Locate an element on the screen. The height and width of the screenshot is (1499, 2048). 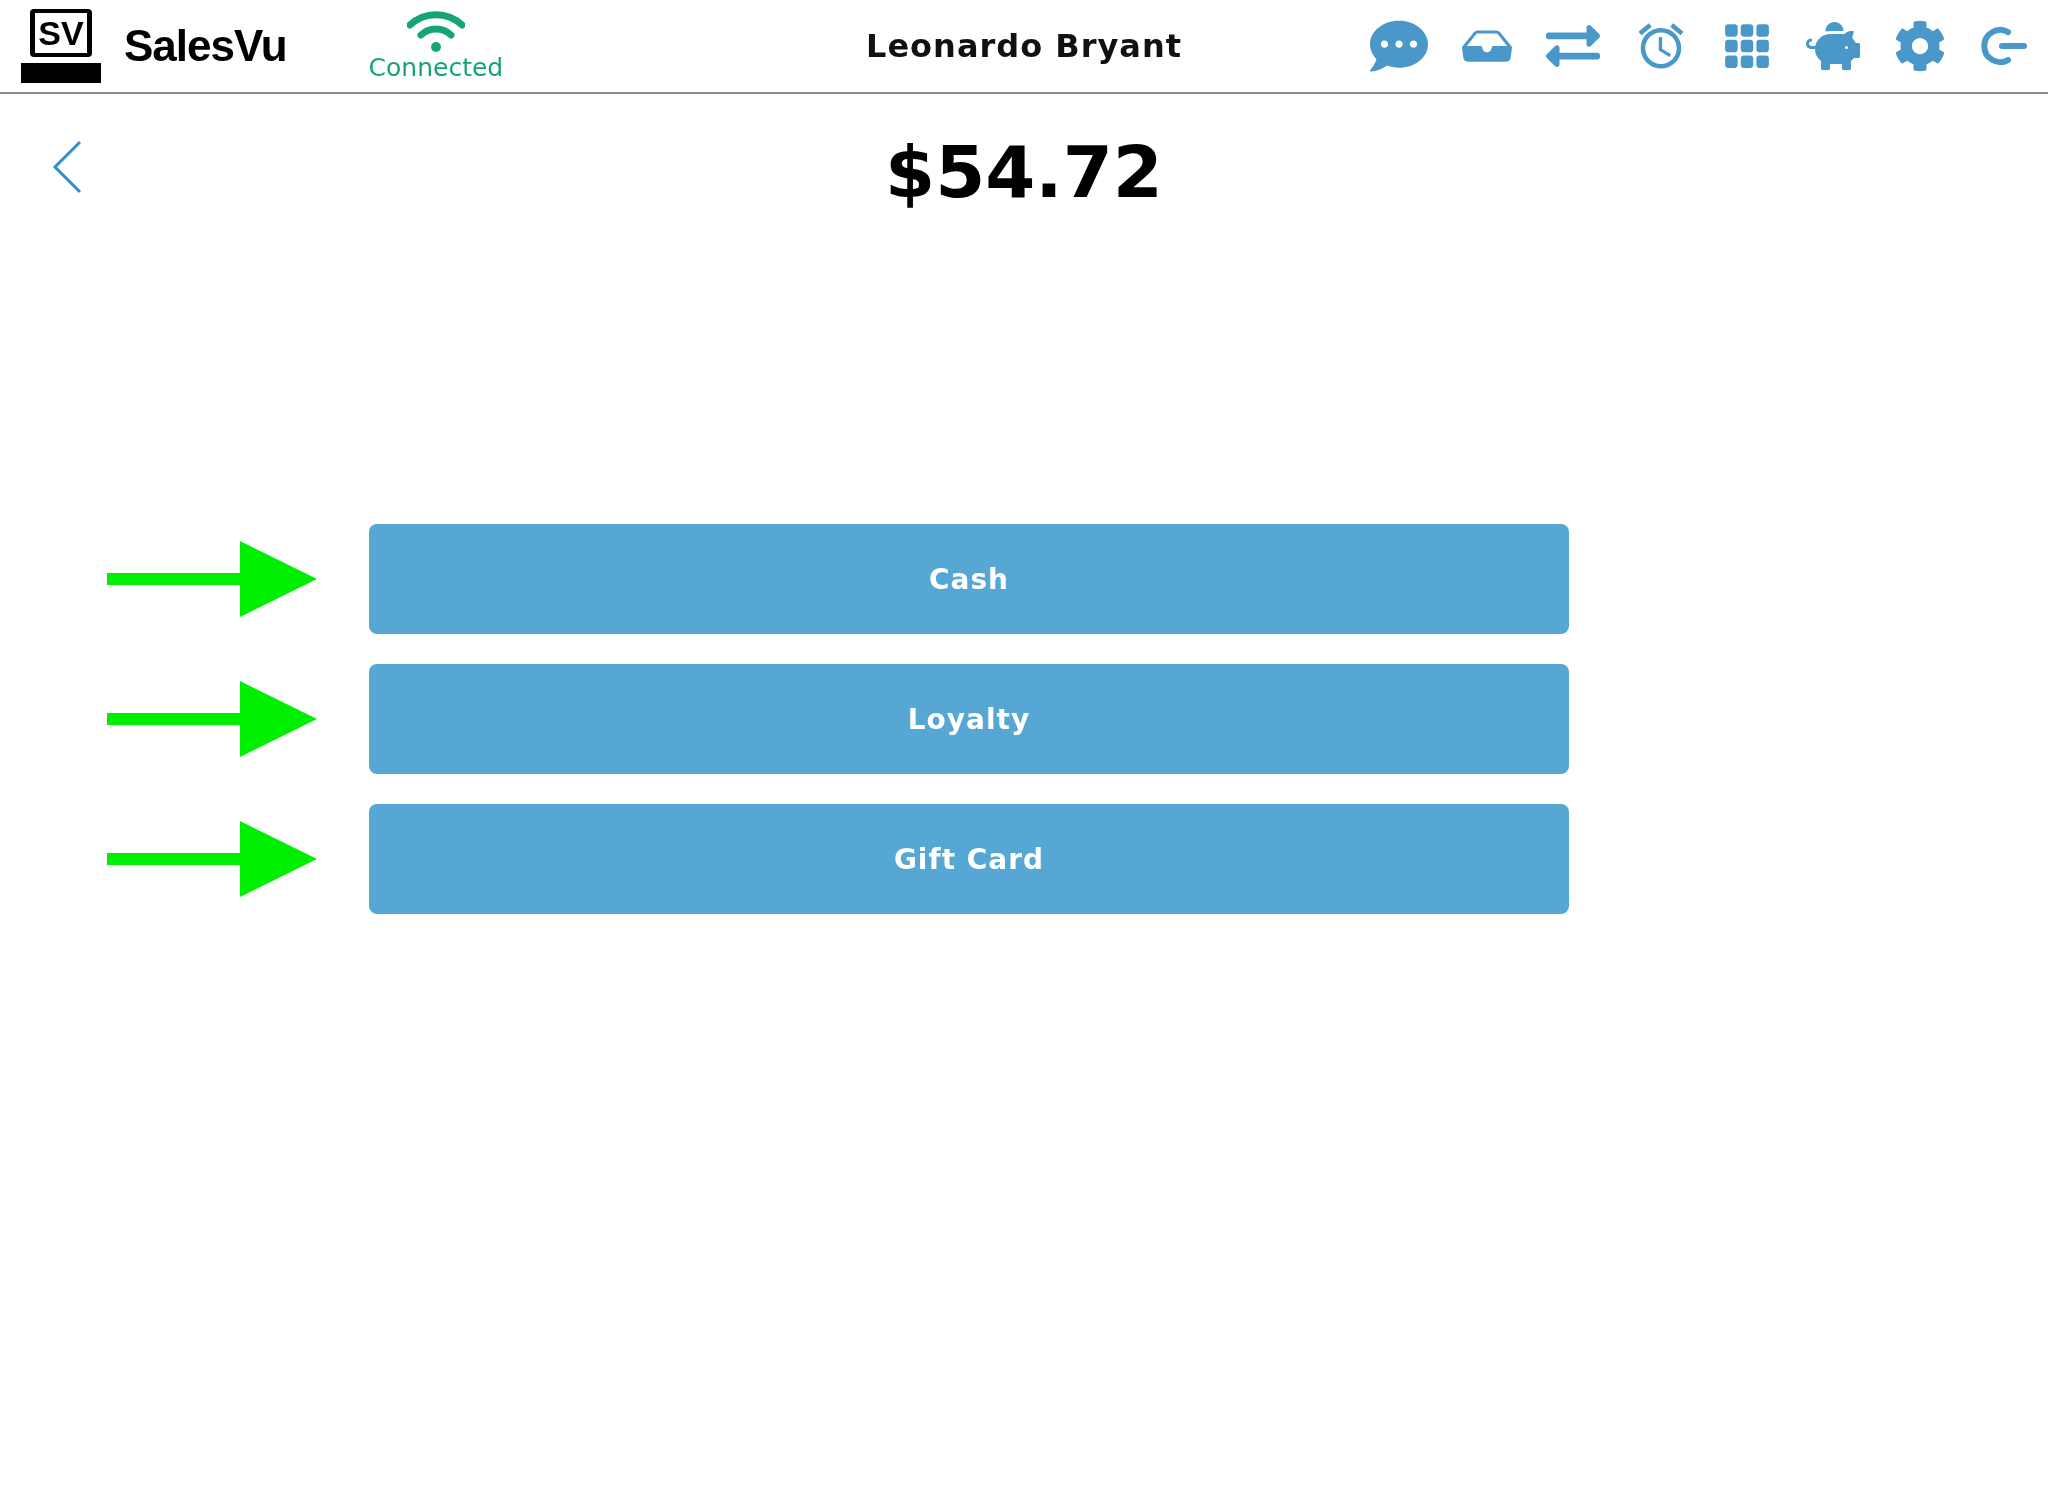
wifi-icon is located at coordinates (435, 31).